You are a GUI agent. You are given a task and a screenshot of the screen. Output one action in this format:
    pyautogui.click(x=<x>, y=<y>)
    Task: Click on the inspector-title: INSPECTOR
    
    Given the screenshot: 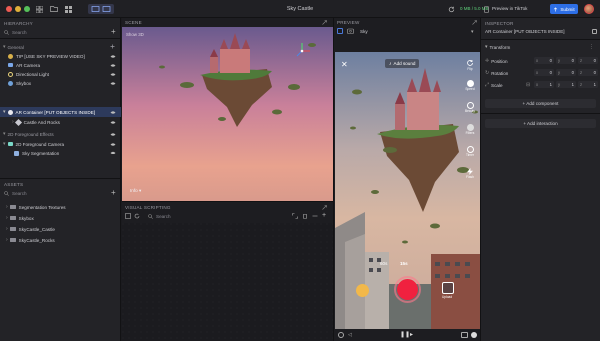 What is the action you would take?
    pyautogui.click(x=499, y=23)
    